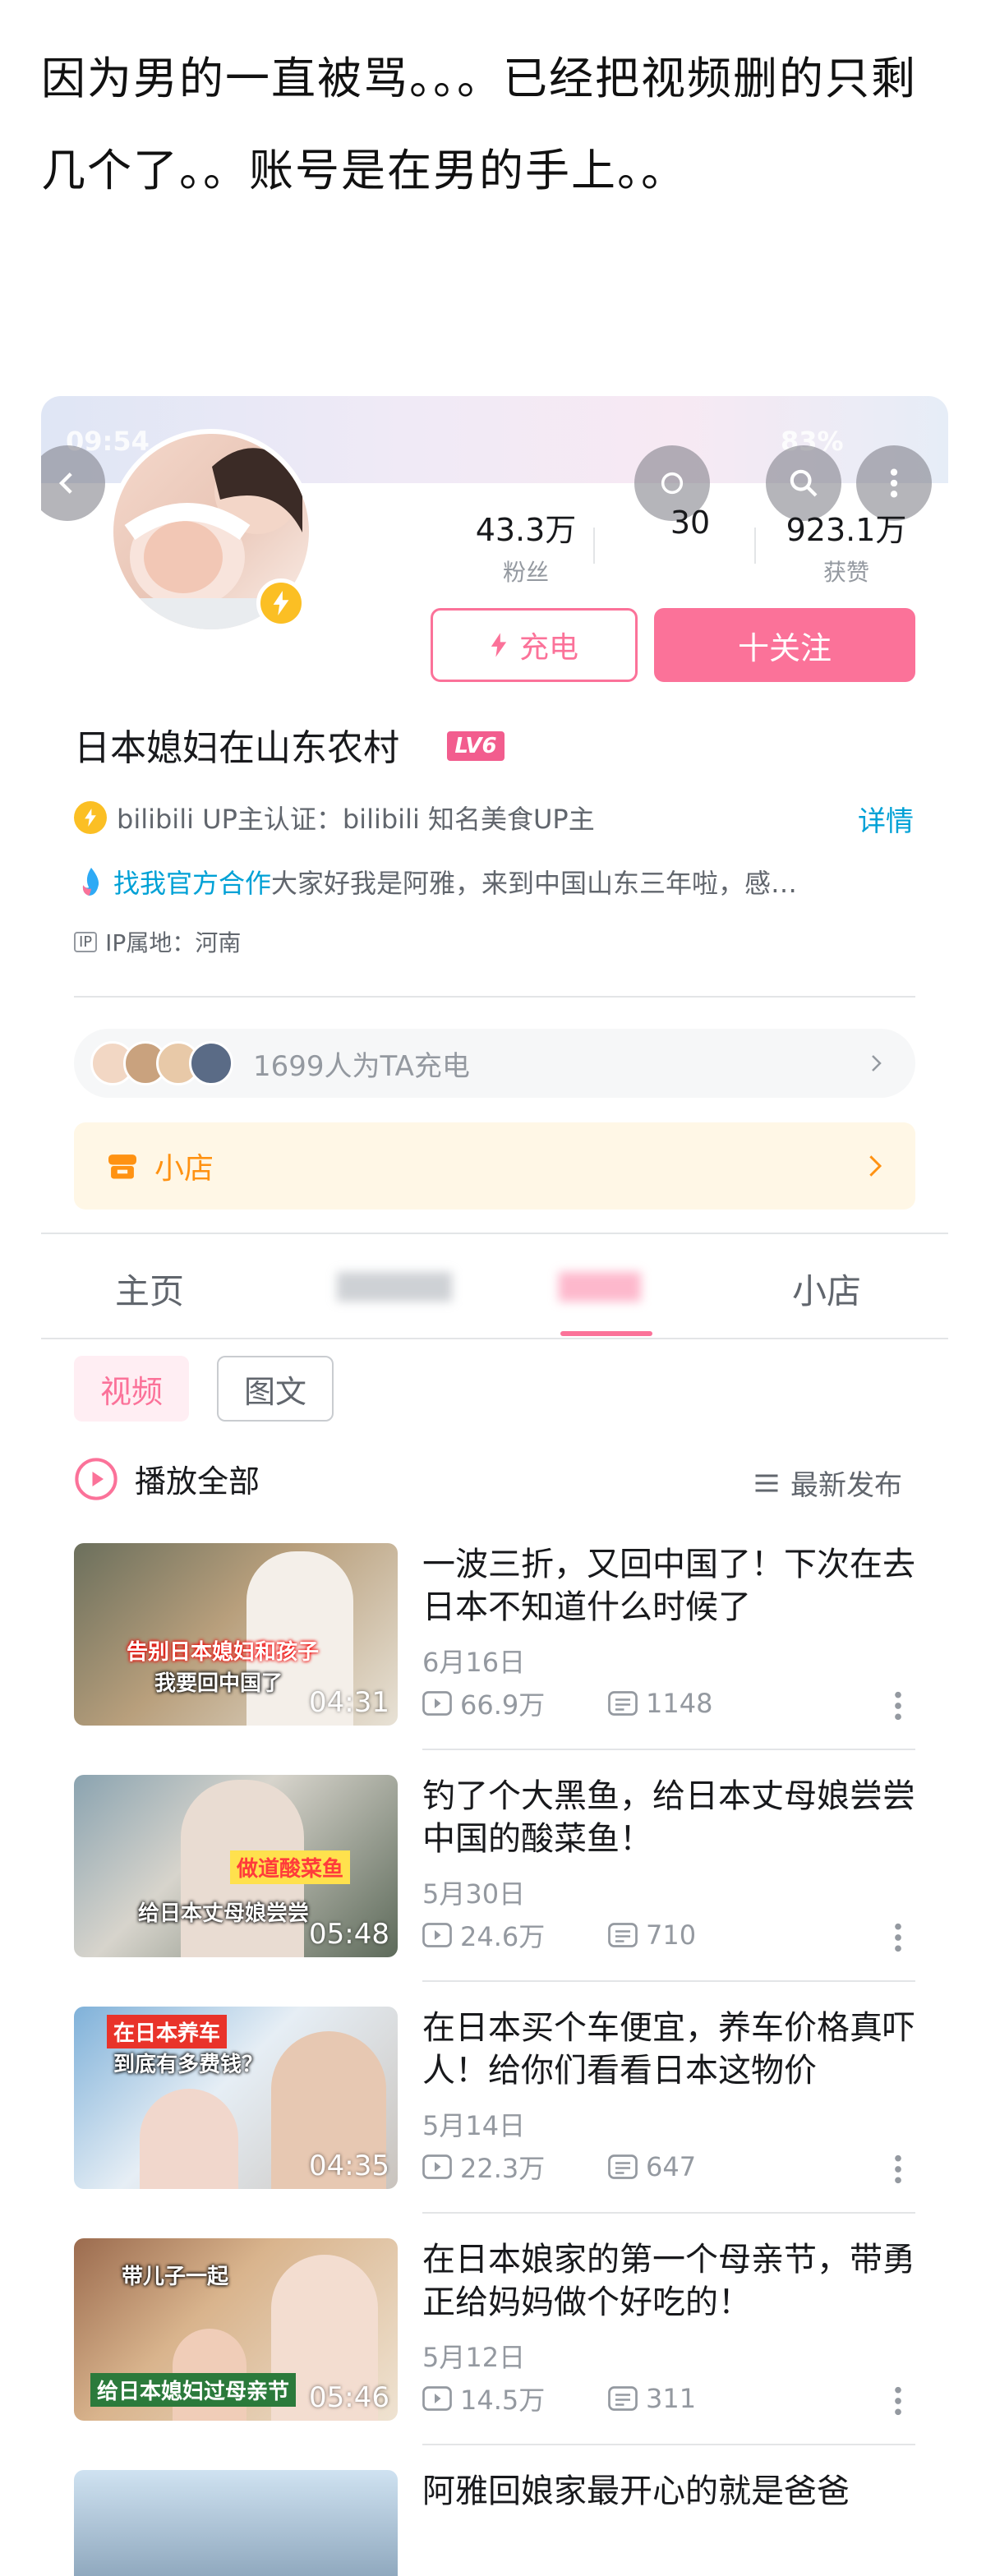 The image size is (986, 2576). What do you see at coordinates (403, 1285) in the screenshot?
I see `tab-hidden` at bounding box center [403, 1285].